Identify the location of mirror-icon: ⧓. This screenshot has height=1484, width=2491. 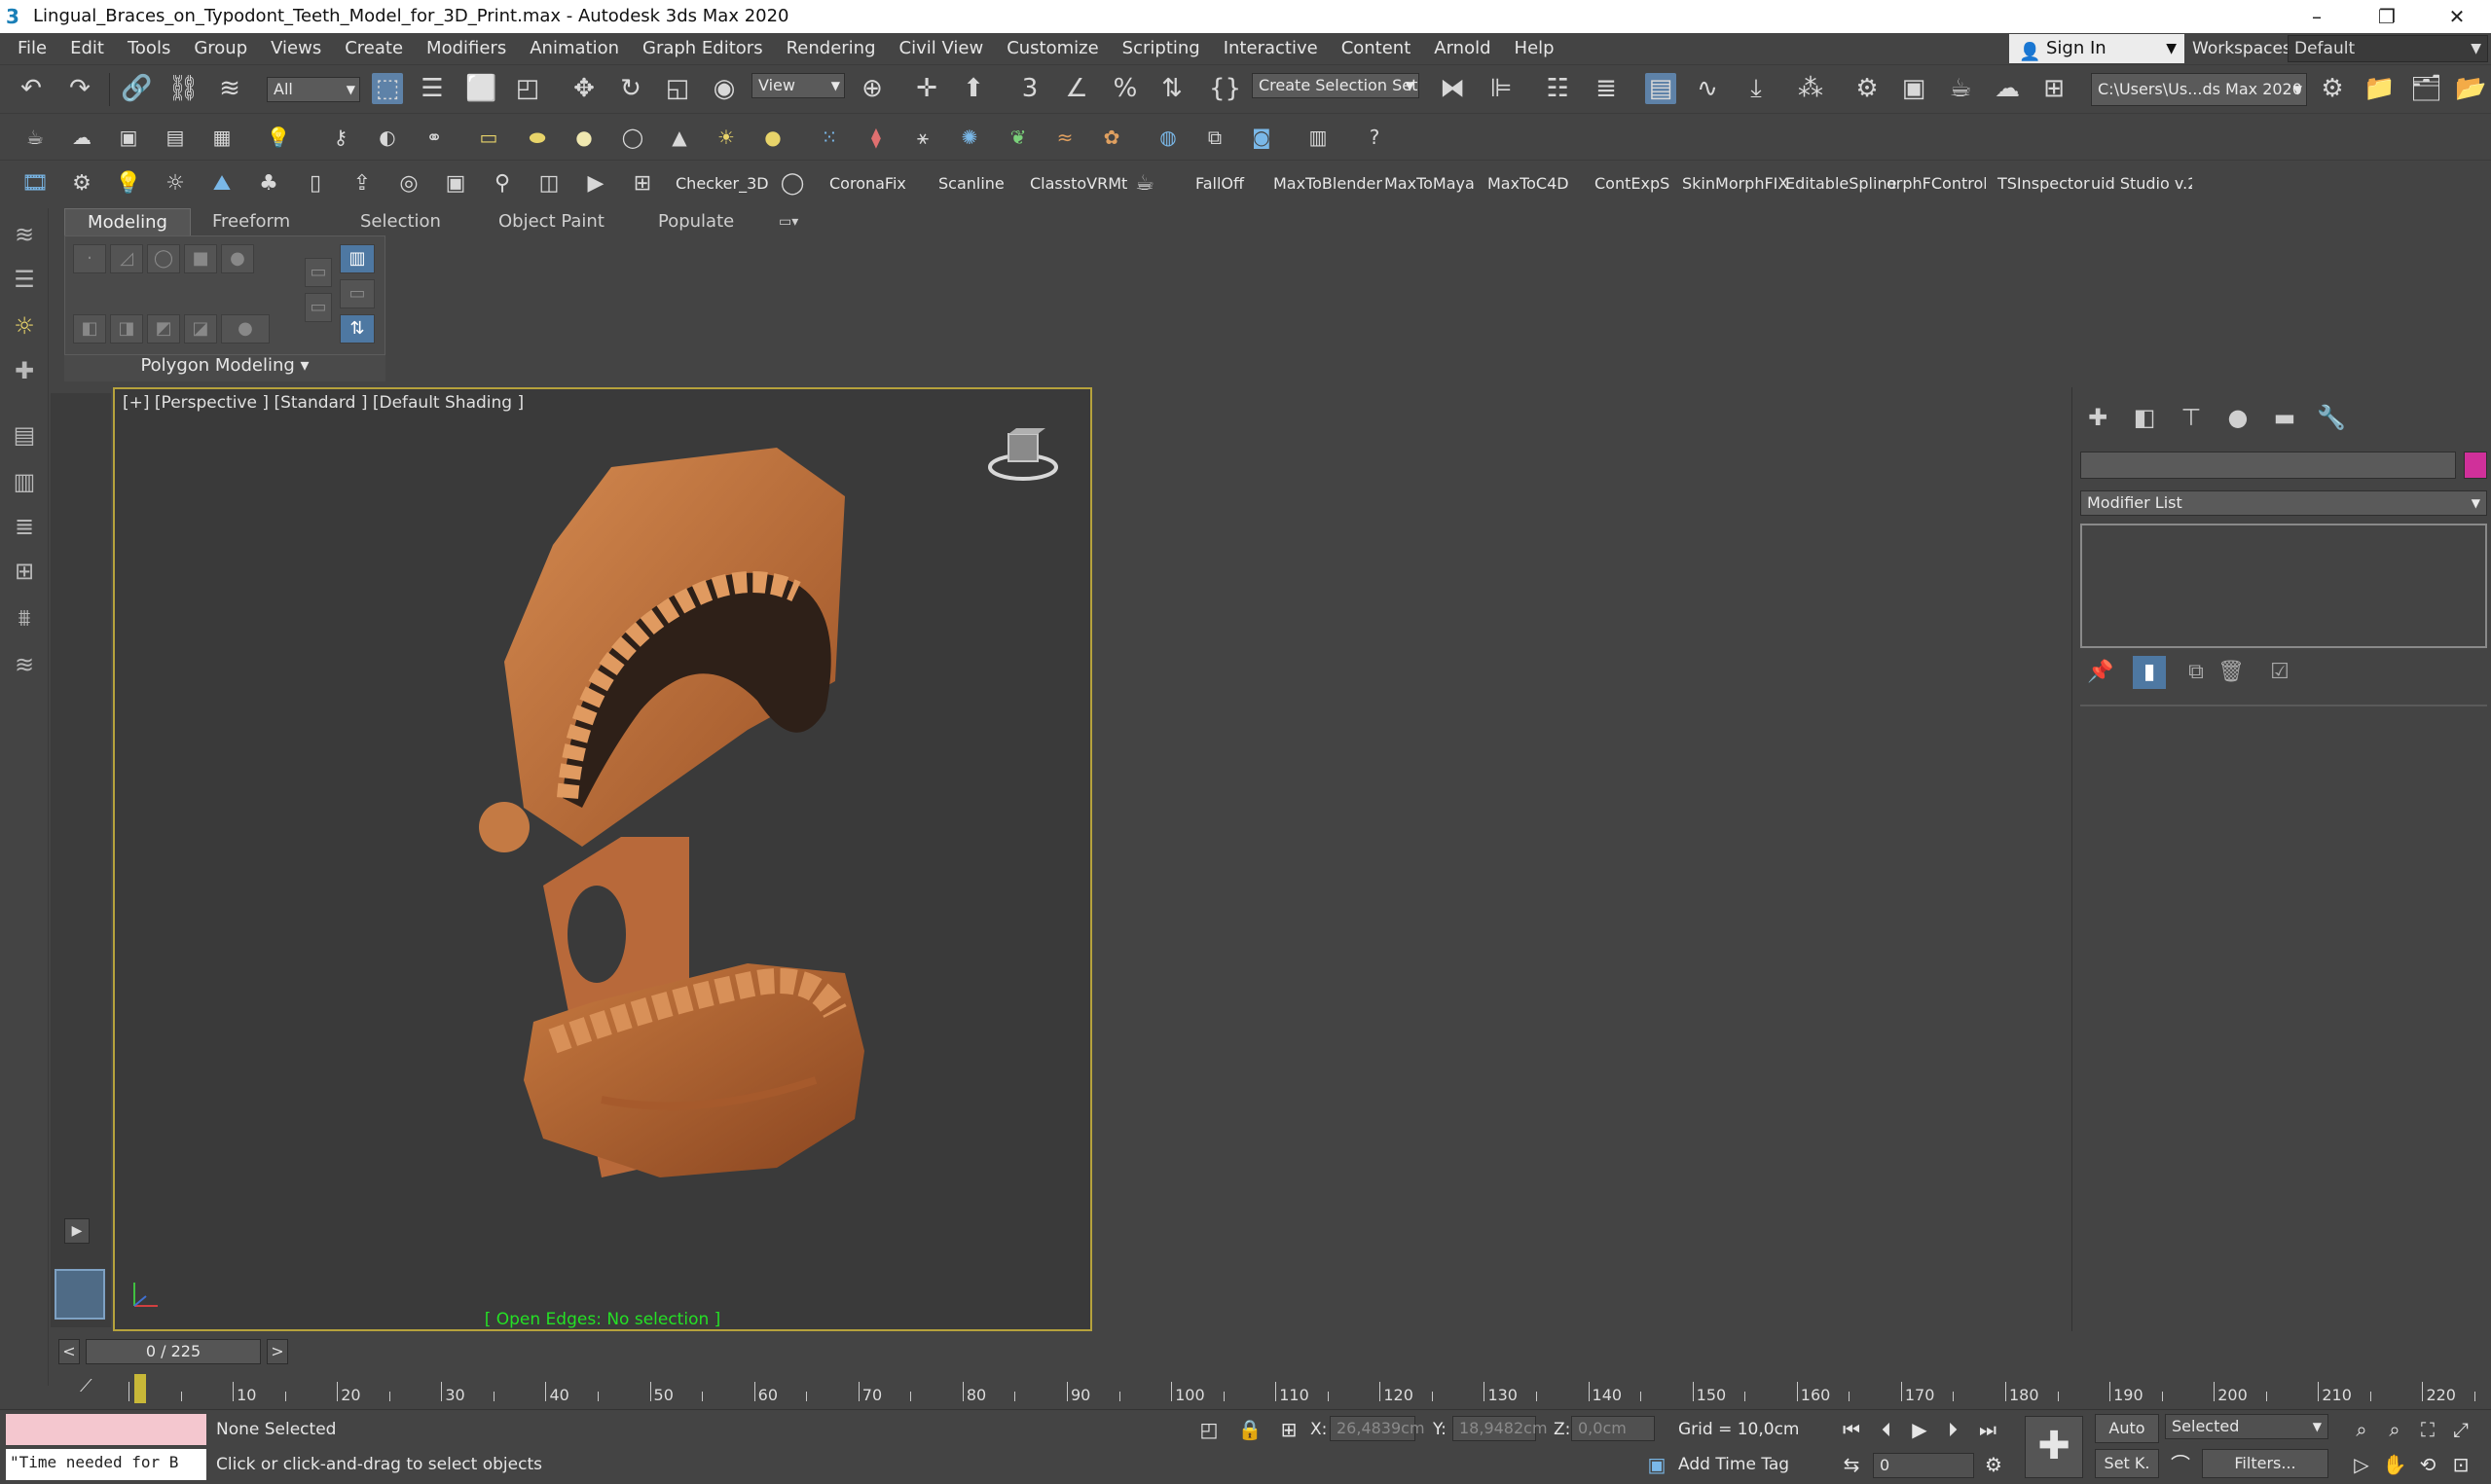
(1452, 89).